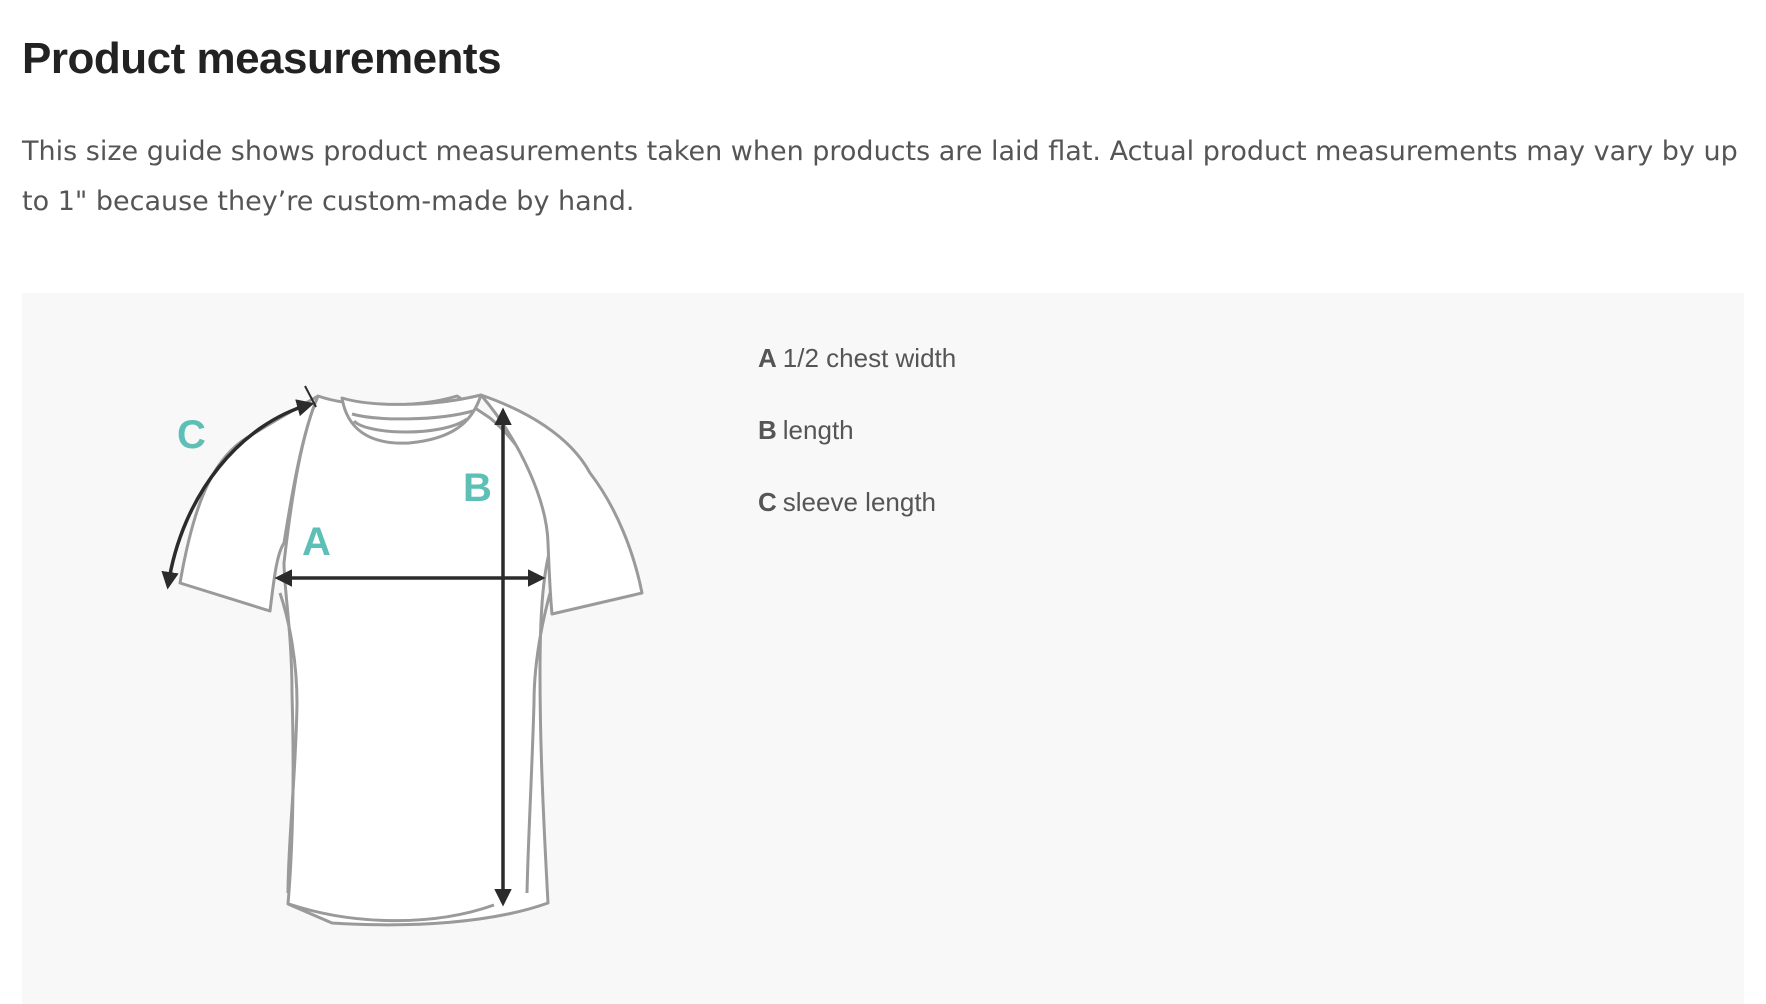 This screenshot has height=1004, width=1766. What do you see at coordinates (316, 542) in the screenshot?
I see `label-a: A` at bounding box center [316, 542].